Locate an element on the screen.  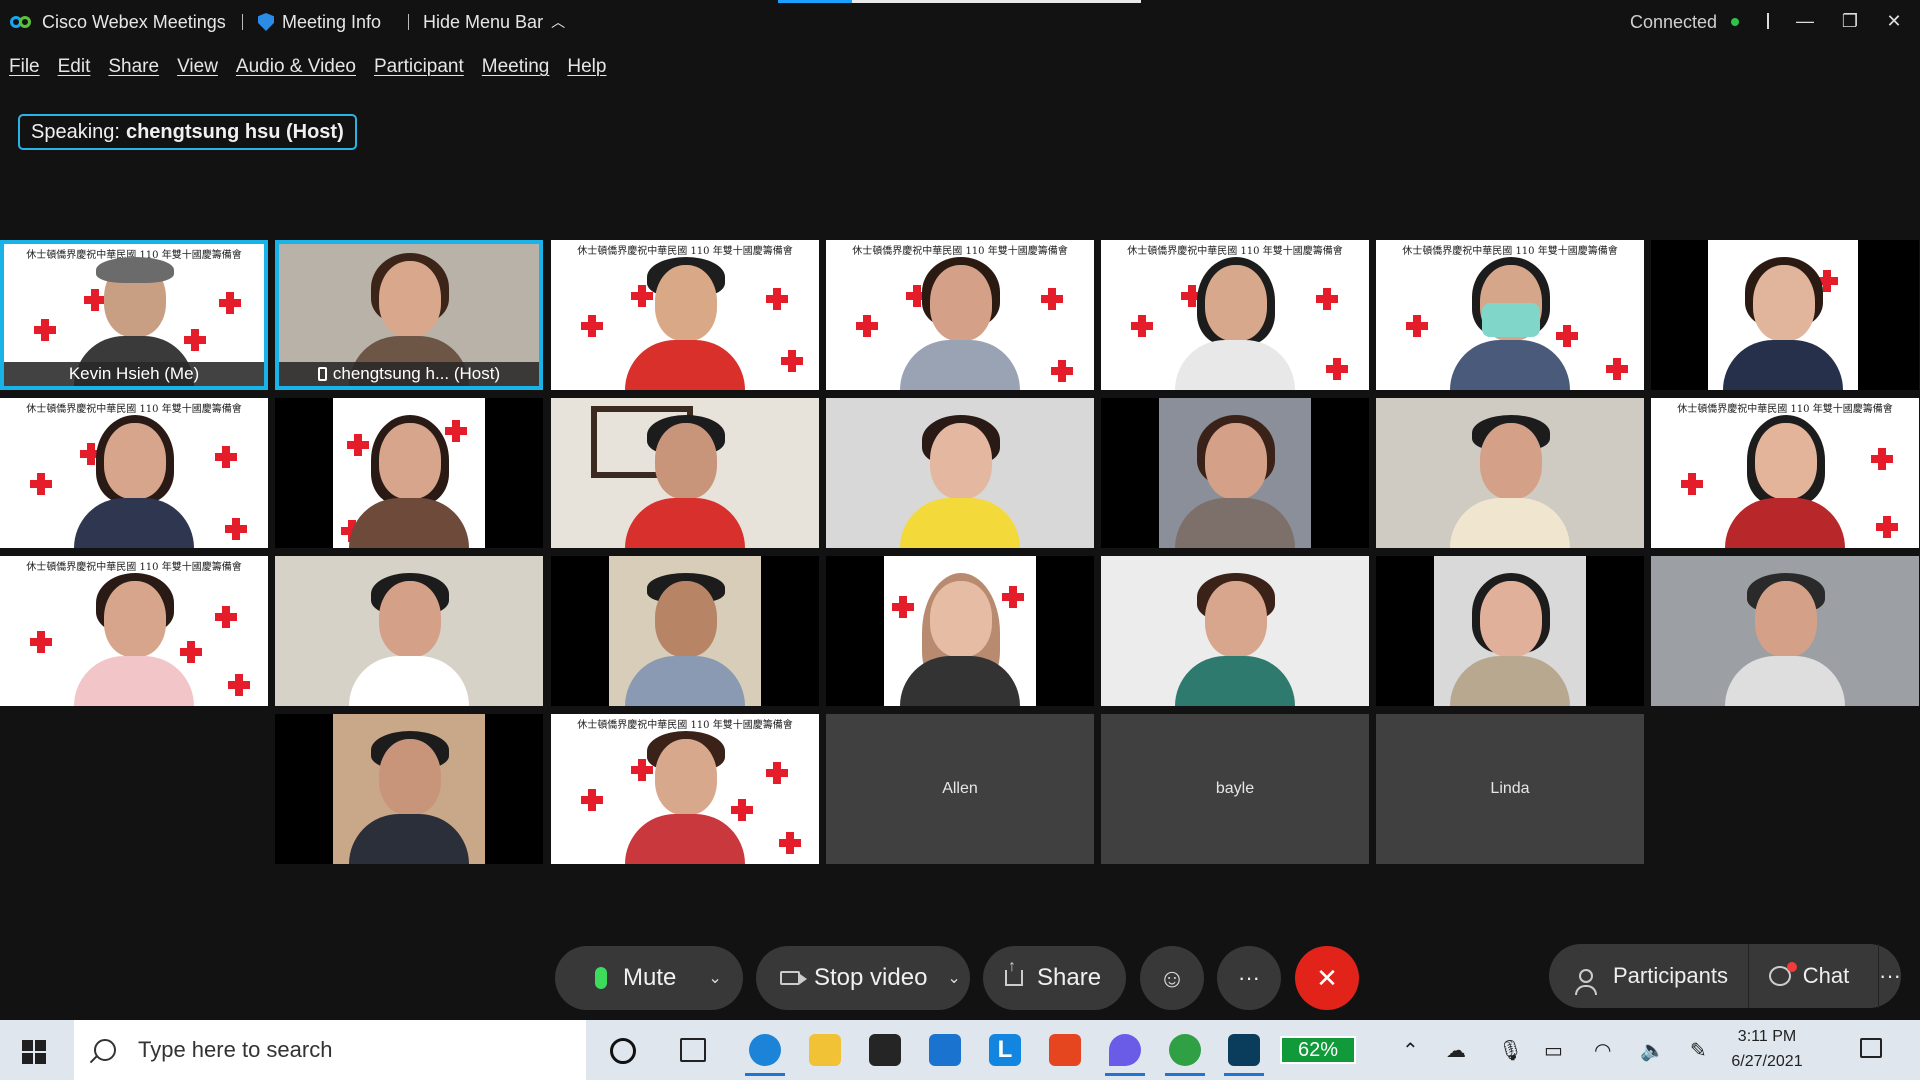
battery-tray-icon: ▭ is located at coordinates (1553, 1050).